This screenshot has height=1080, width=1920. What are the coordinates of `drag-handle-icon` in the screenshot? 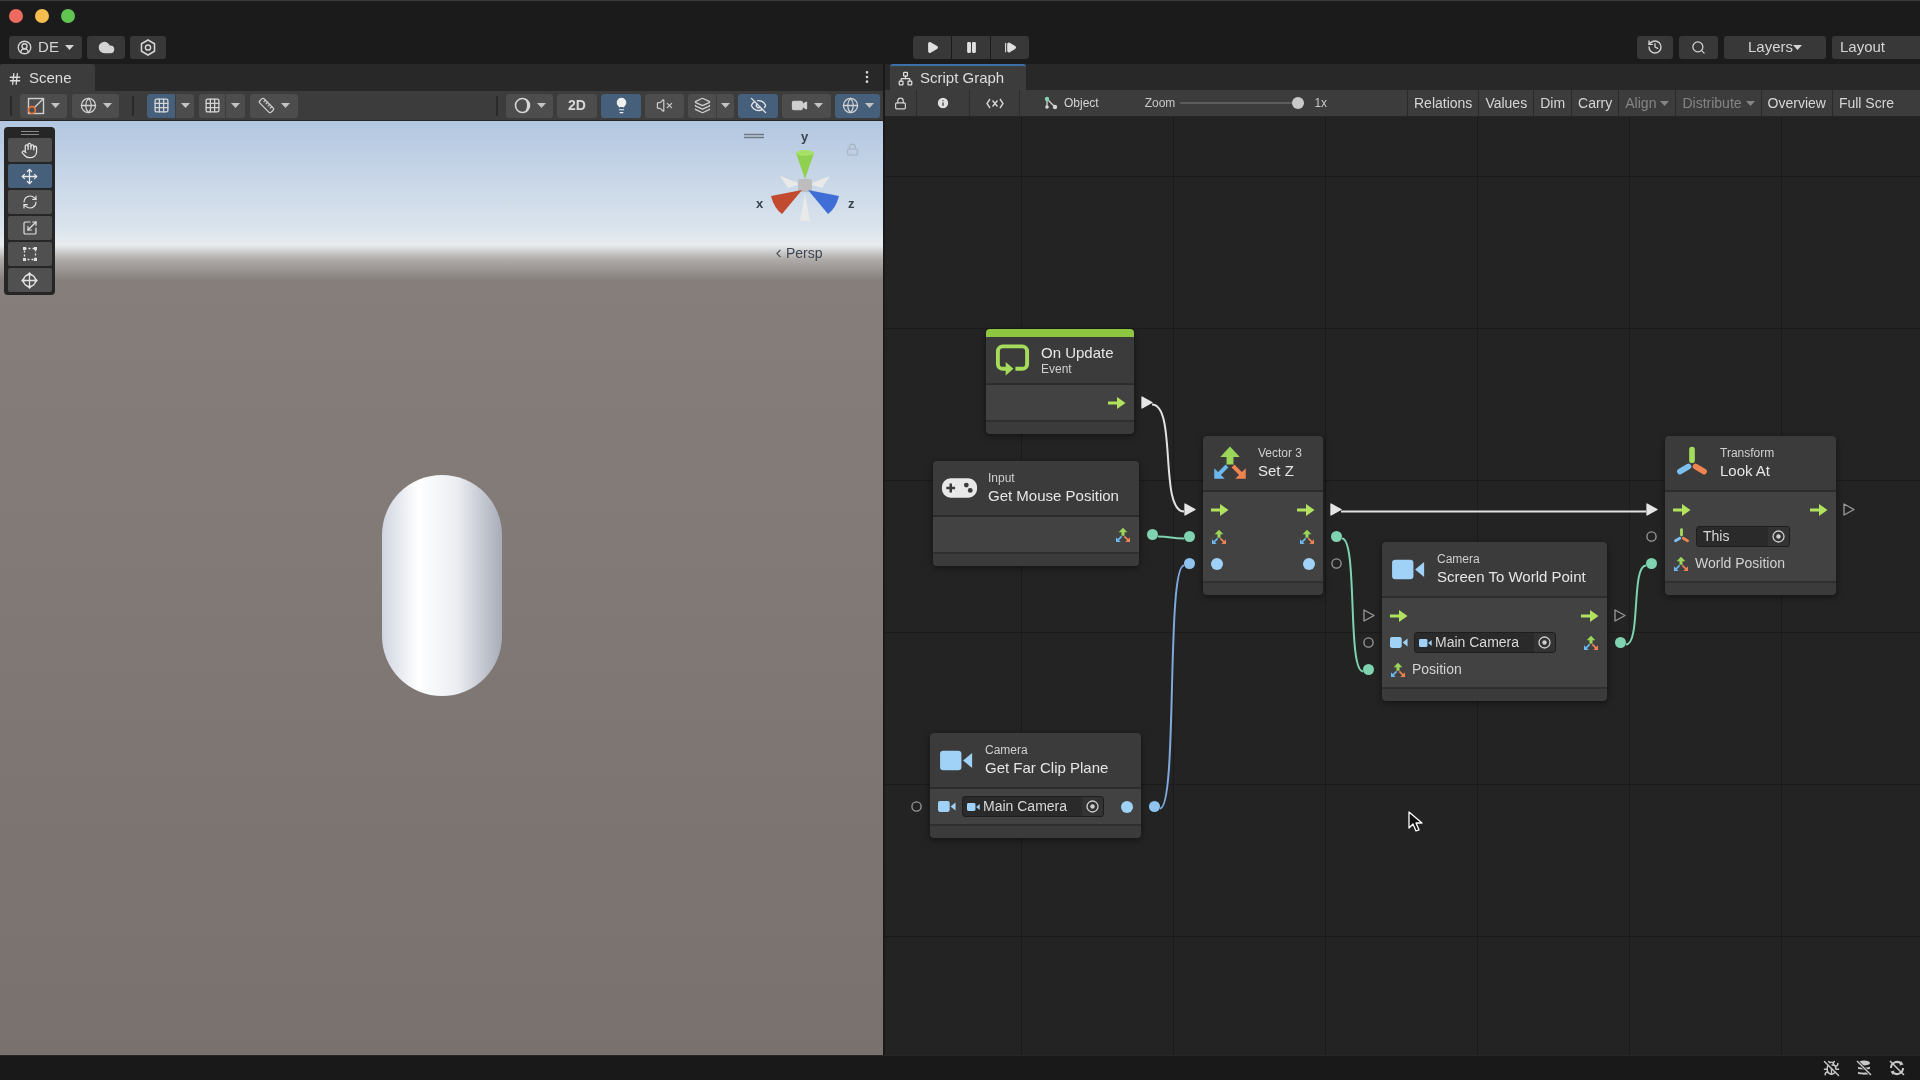 It's located at (754, 136).